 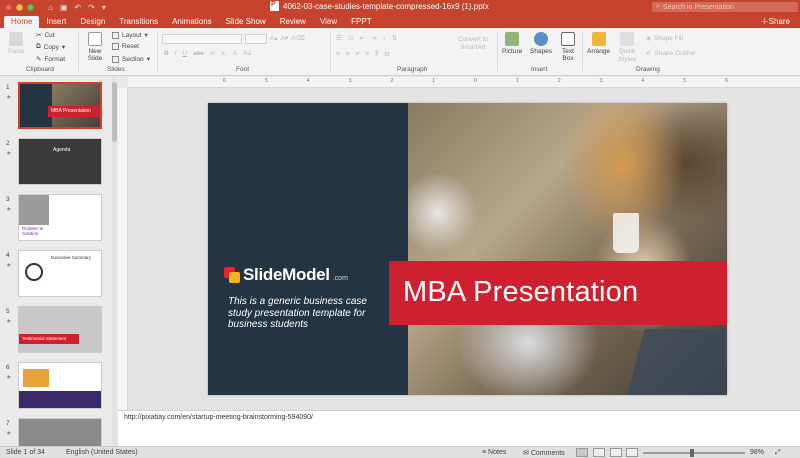 I want to click on photo-tablet, so click(x=677, y=362).